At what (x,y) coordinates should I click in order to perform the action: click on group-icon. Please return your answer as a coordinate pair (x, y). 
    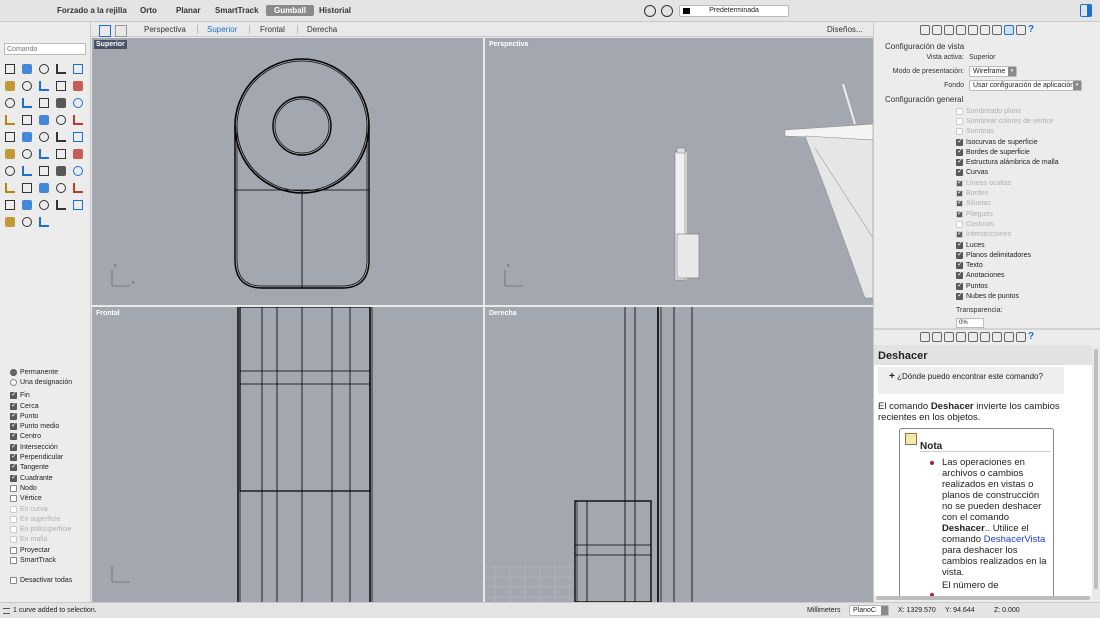
    Looking at the image, I should click on (27, 171).